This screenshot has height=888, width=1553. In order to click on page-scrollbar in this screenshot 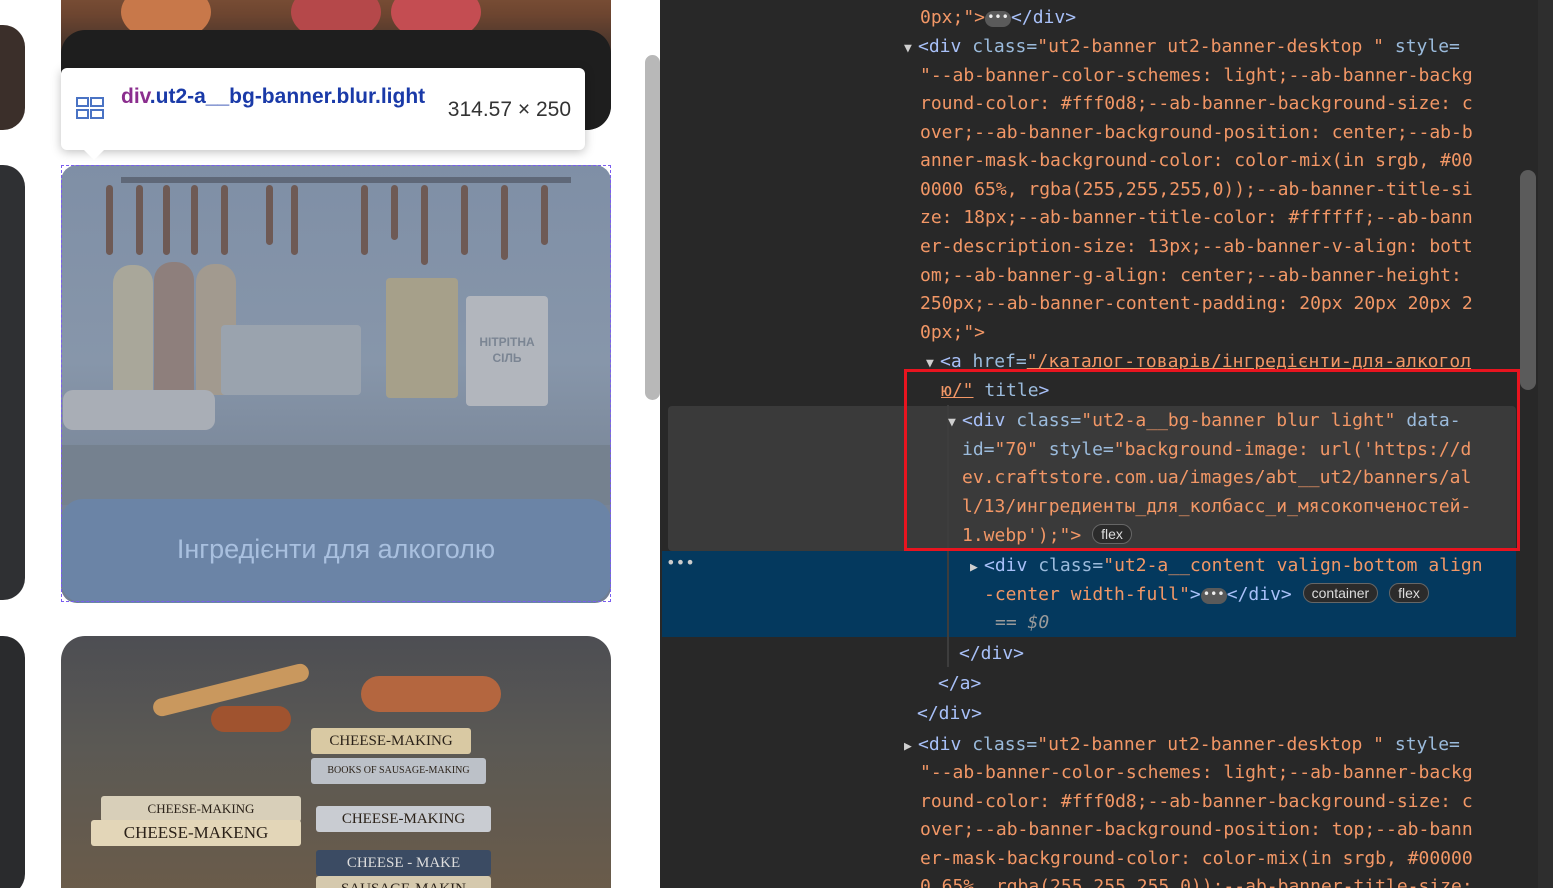, I will do `click(652, 227)`.